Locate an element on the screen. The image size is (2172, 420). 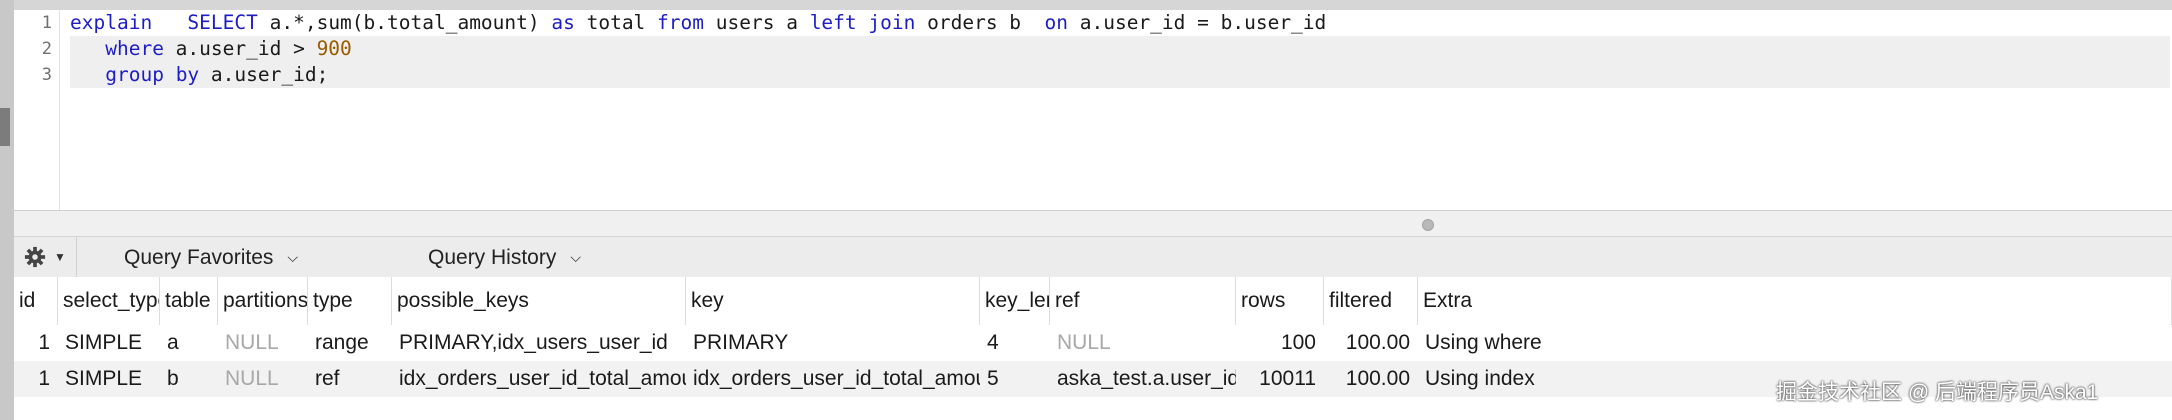
column-header-extra: Extra is located at coordinates (1795, 301).